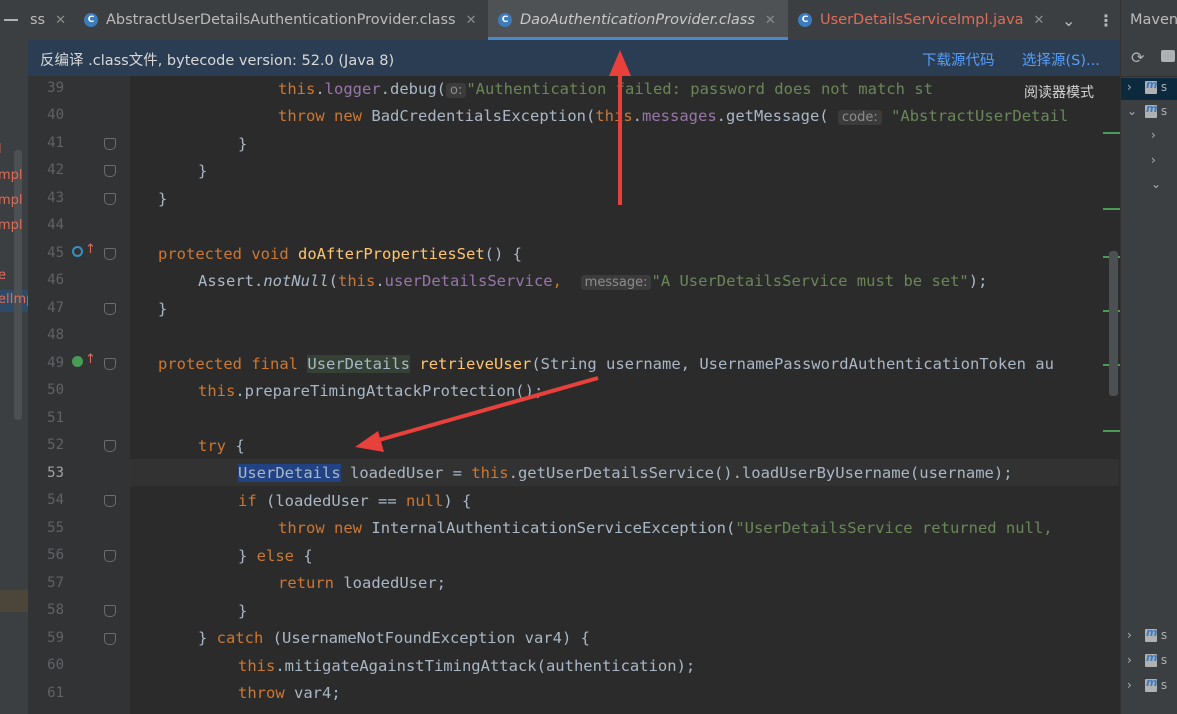  I want to click on project-panel-edge: l mpl mpl mpl e elImp, so click(14, 357).